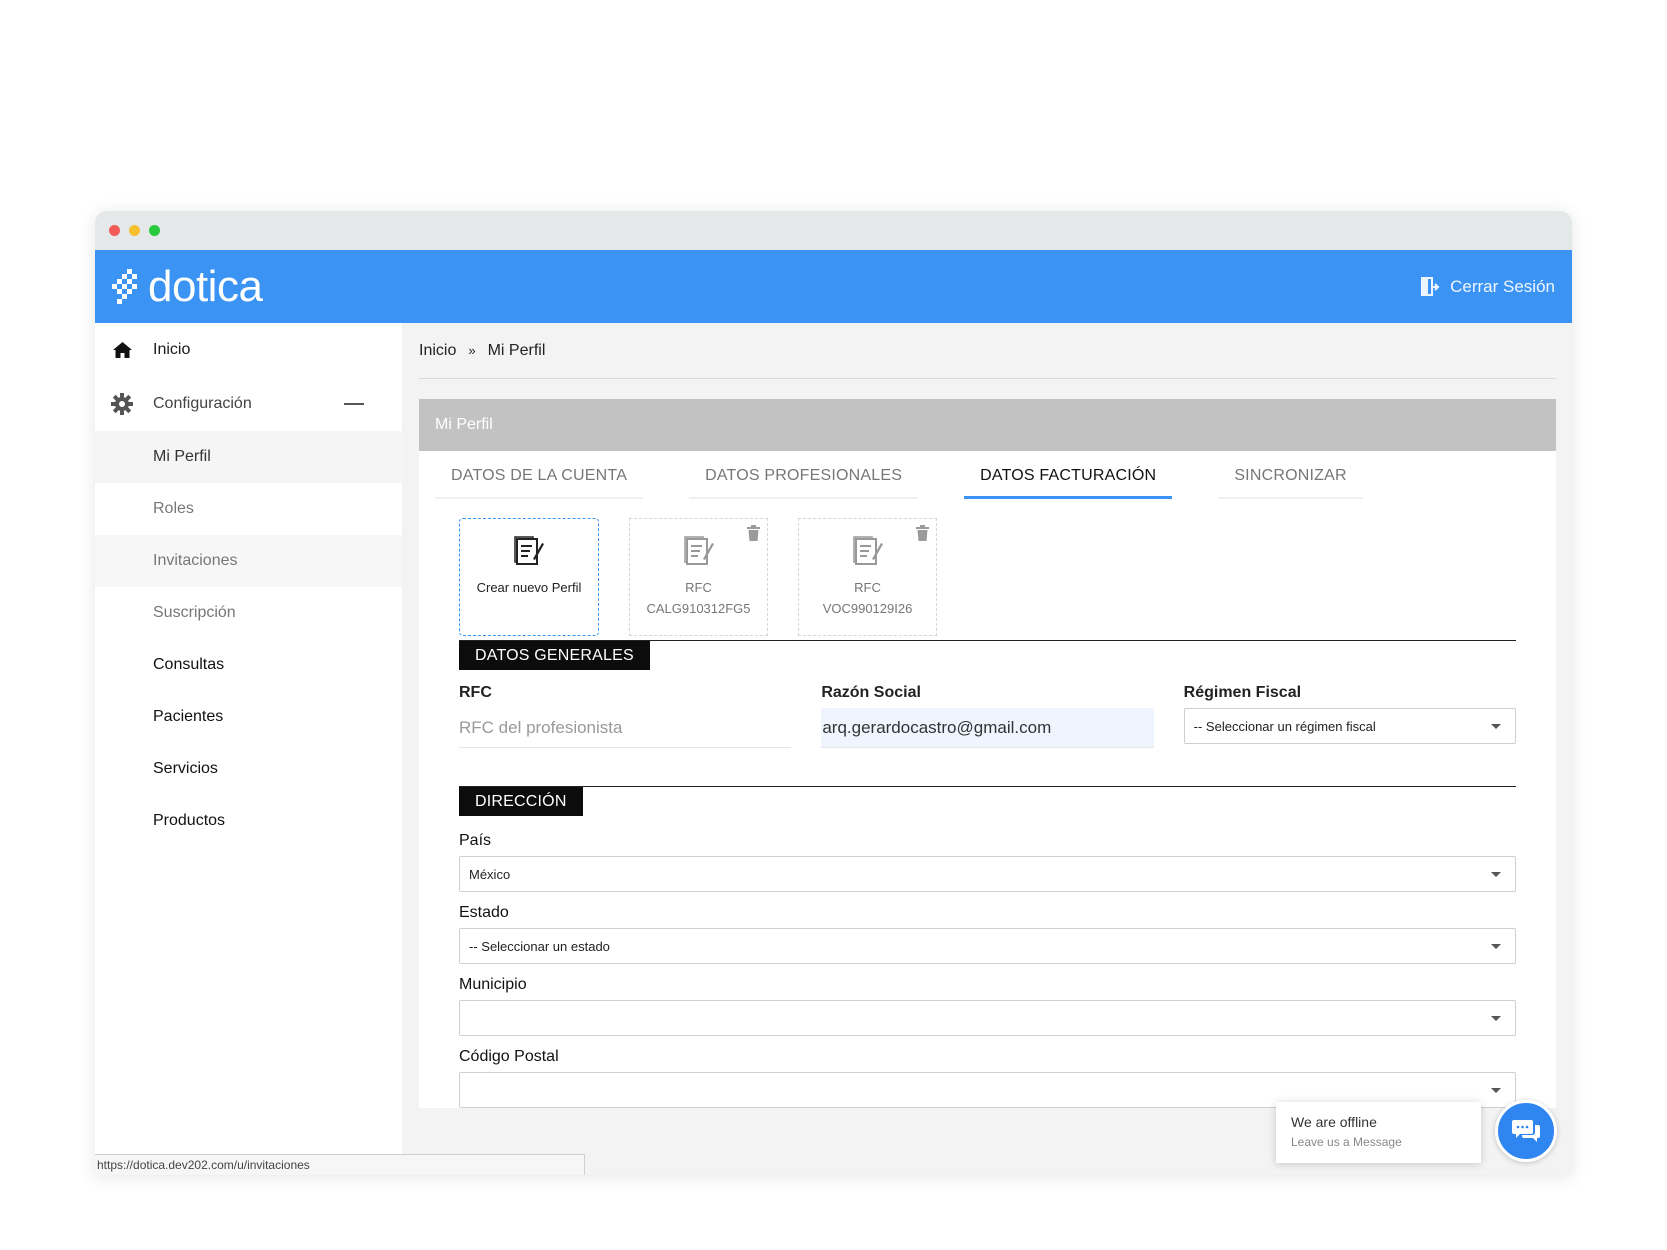 Image resolution: width=1667 pixels, height=1250 pixels. Describe the element at coordinates (1068, 475) in the screenshot. I see `tab-datos-facturacion: DATOS FACTURACIÓN` at that location.